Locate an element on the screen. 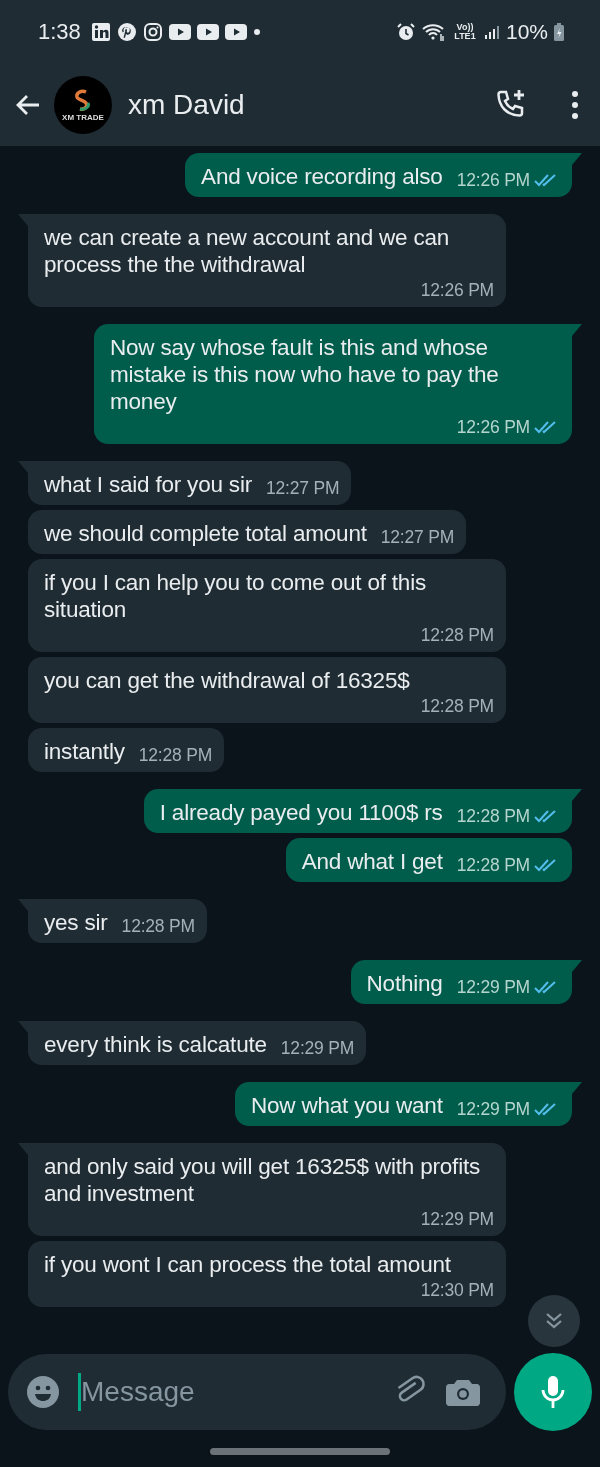  received-message-bubble: if you wont I can process the total amount 12:30 PM is located at coordinates (267, 1274).